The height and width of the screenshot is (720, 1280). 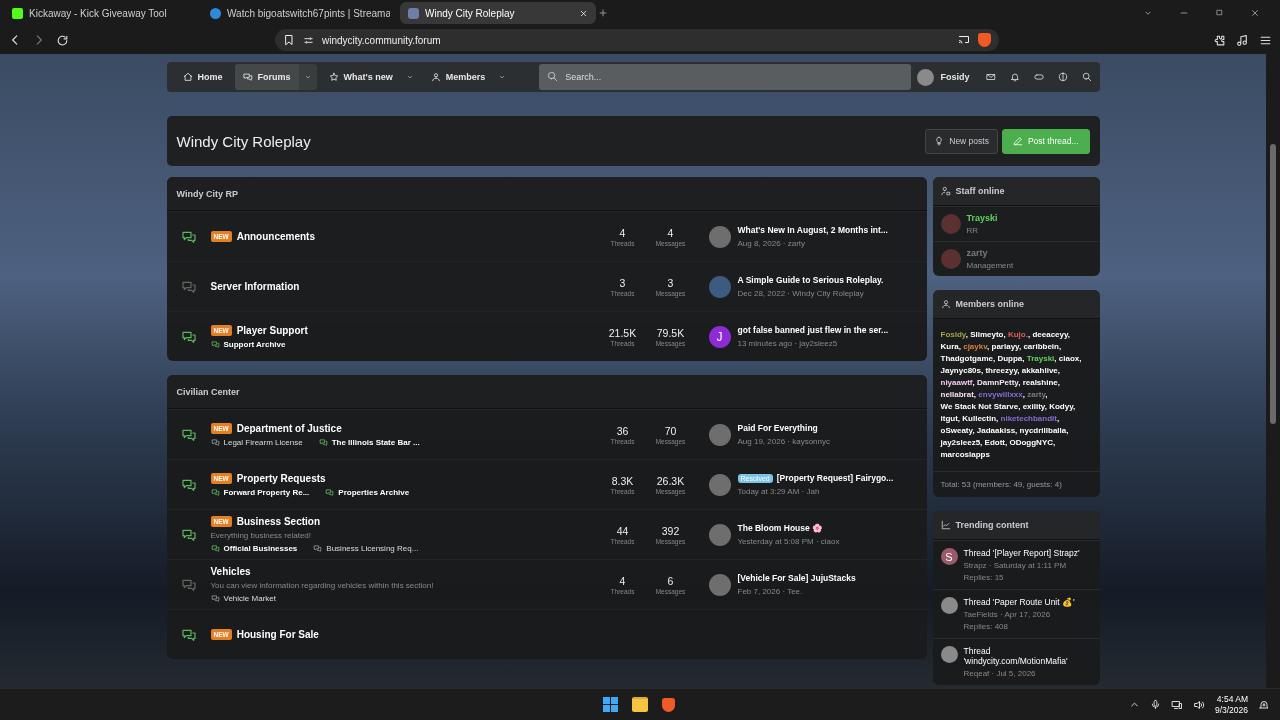 What do you see at coordinates (1232, 699) in the screenshot?
I see `clock-time: 4:54 AM` at bounding box center [1232, 699].